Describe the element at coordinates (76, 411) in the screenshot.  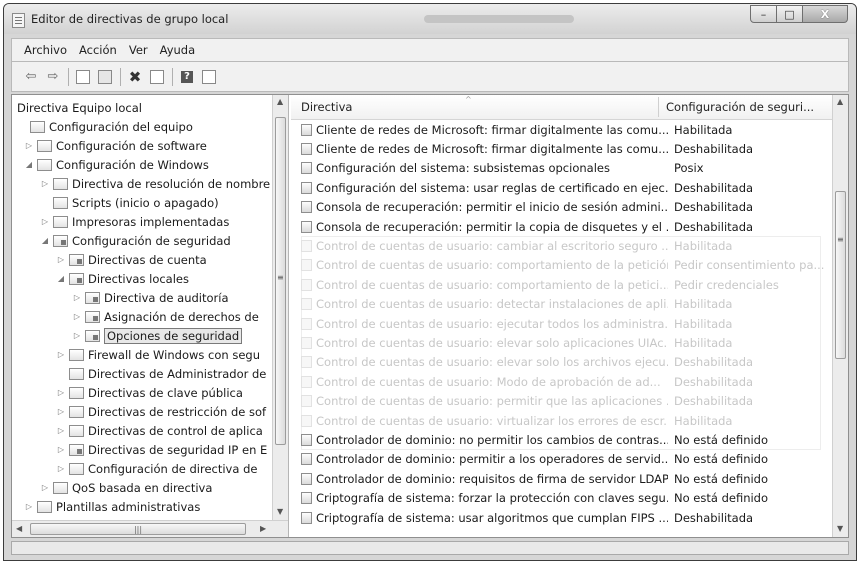
I see `folder-icon` at that location.